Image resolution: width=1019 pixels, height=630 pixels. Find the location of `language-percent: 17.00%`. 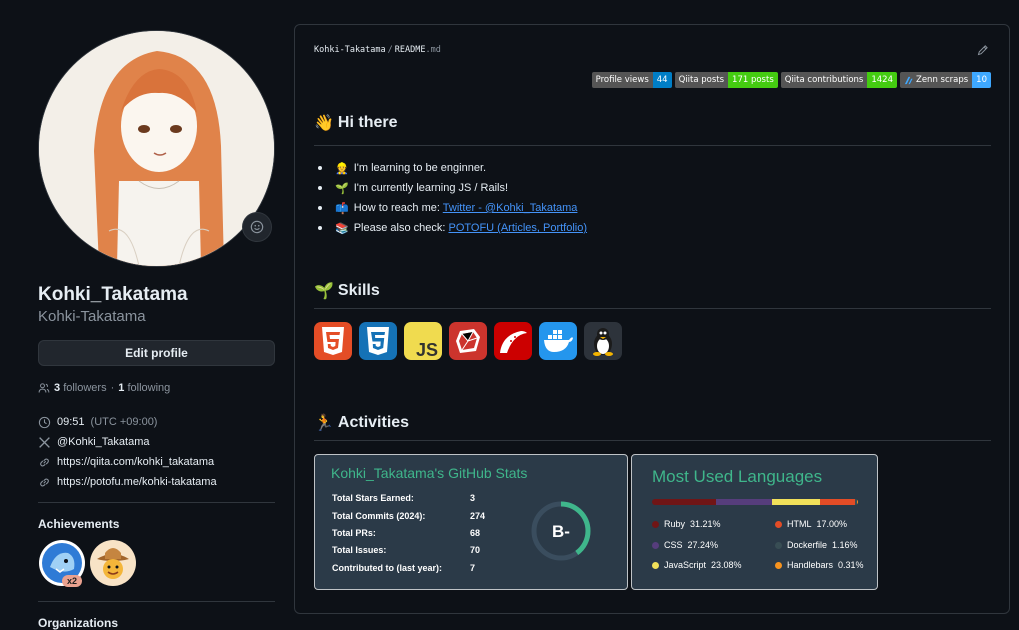

language-percent: 17.00% is located at coordinates (832, 524).